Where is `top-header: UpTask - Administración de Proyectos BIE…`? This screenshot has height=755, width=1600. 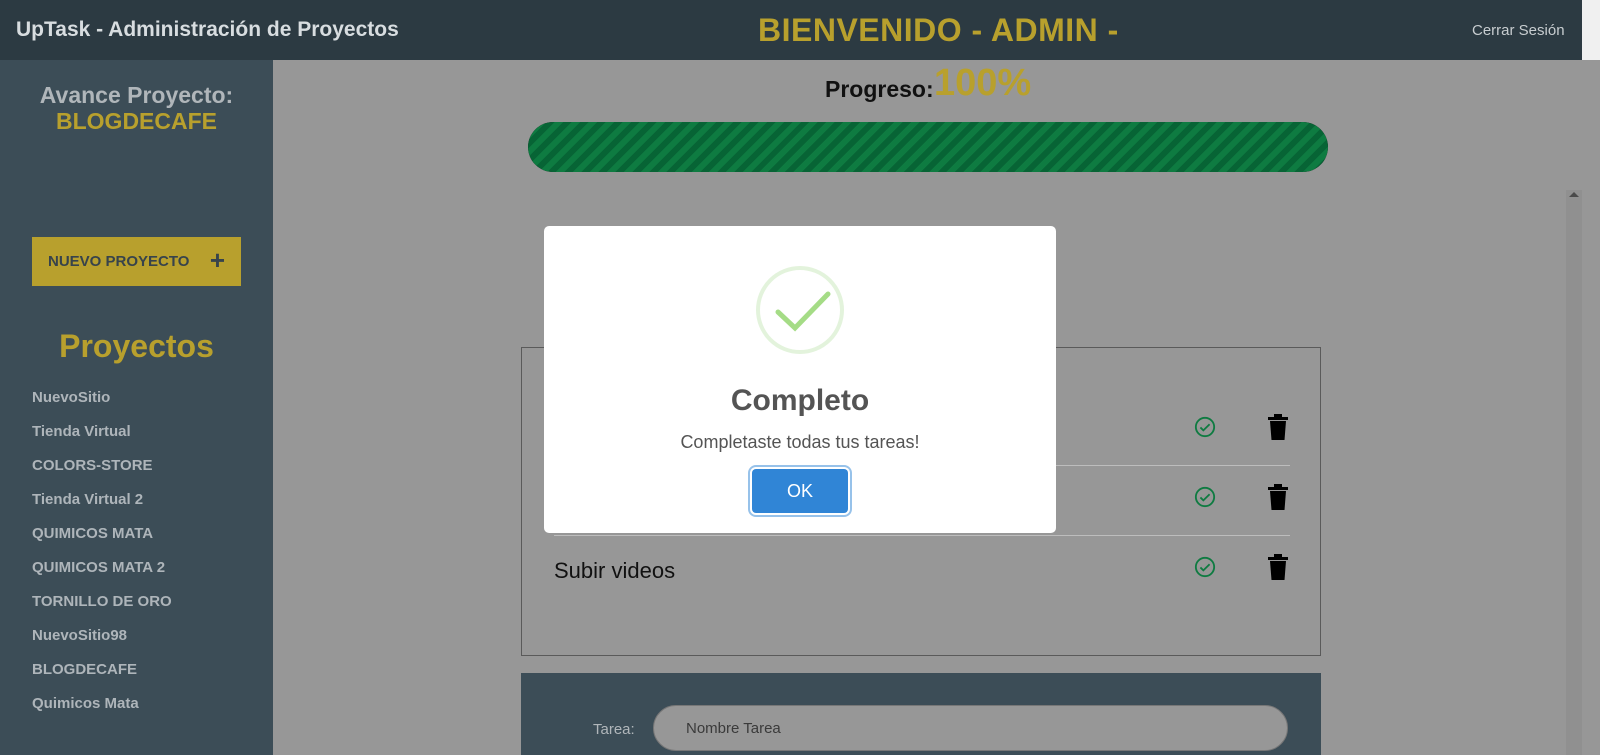
top-header: UpTask - Administración de Proyectos BIE… is located at coordinates (791, 30).